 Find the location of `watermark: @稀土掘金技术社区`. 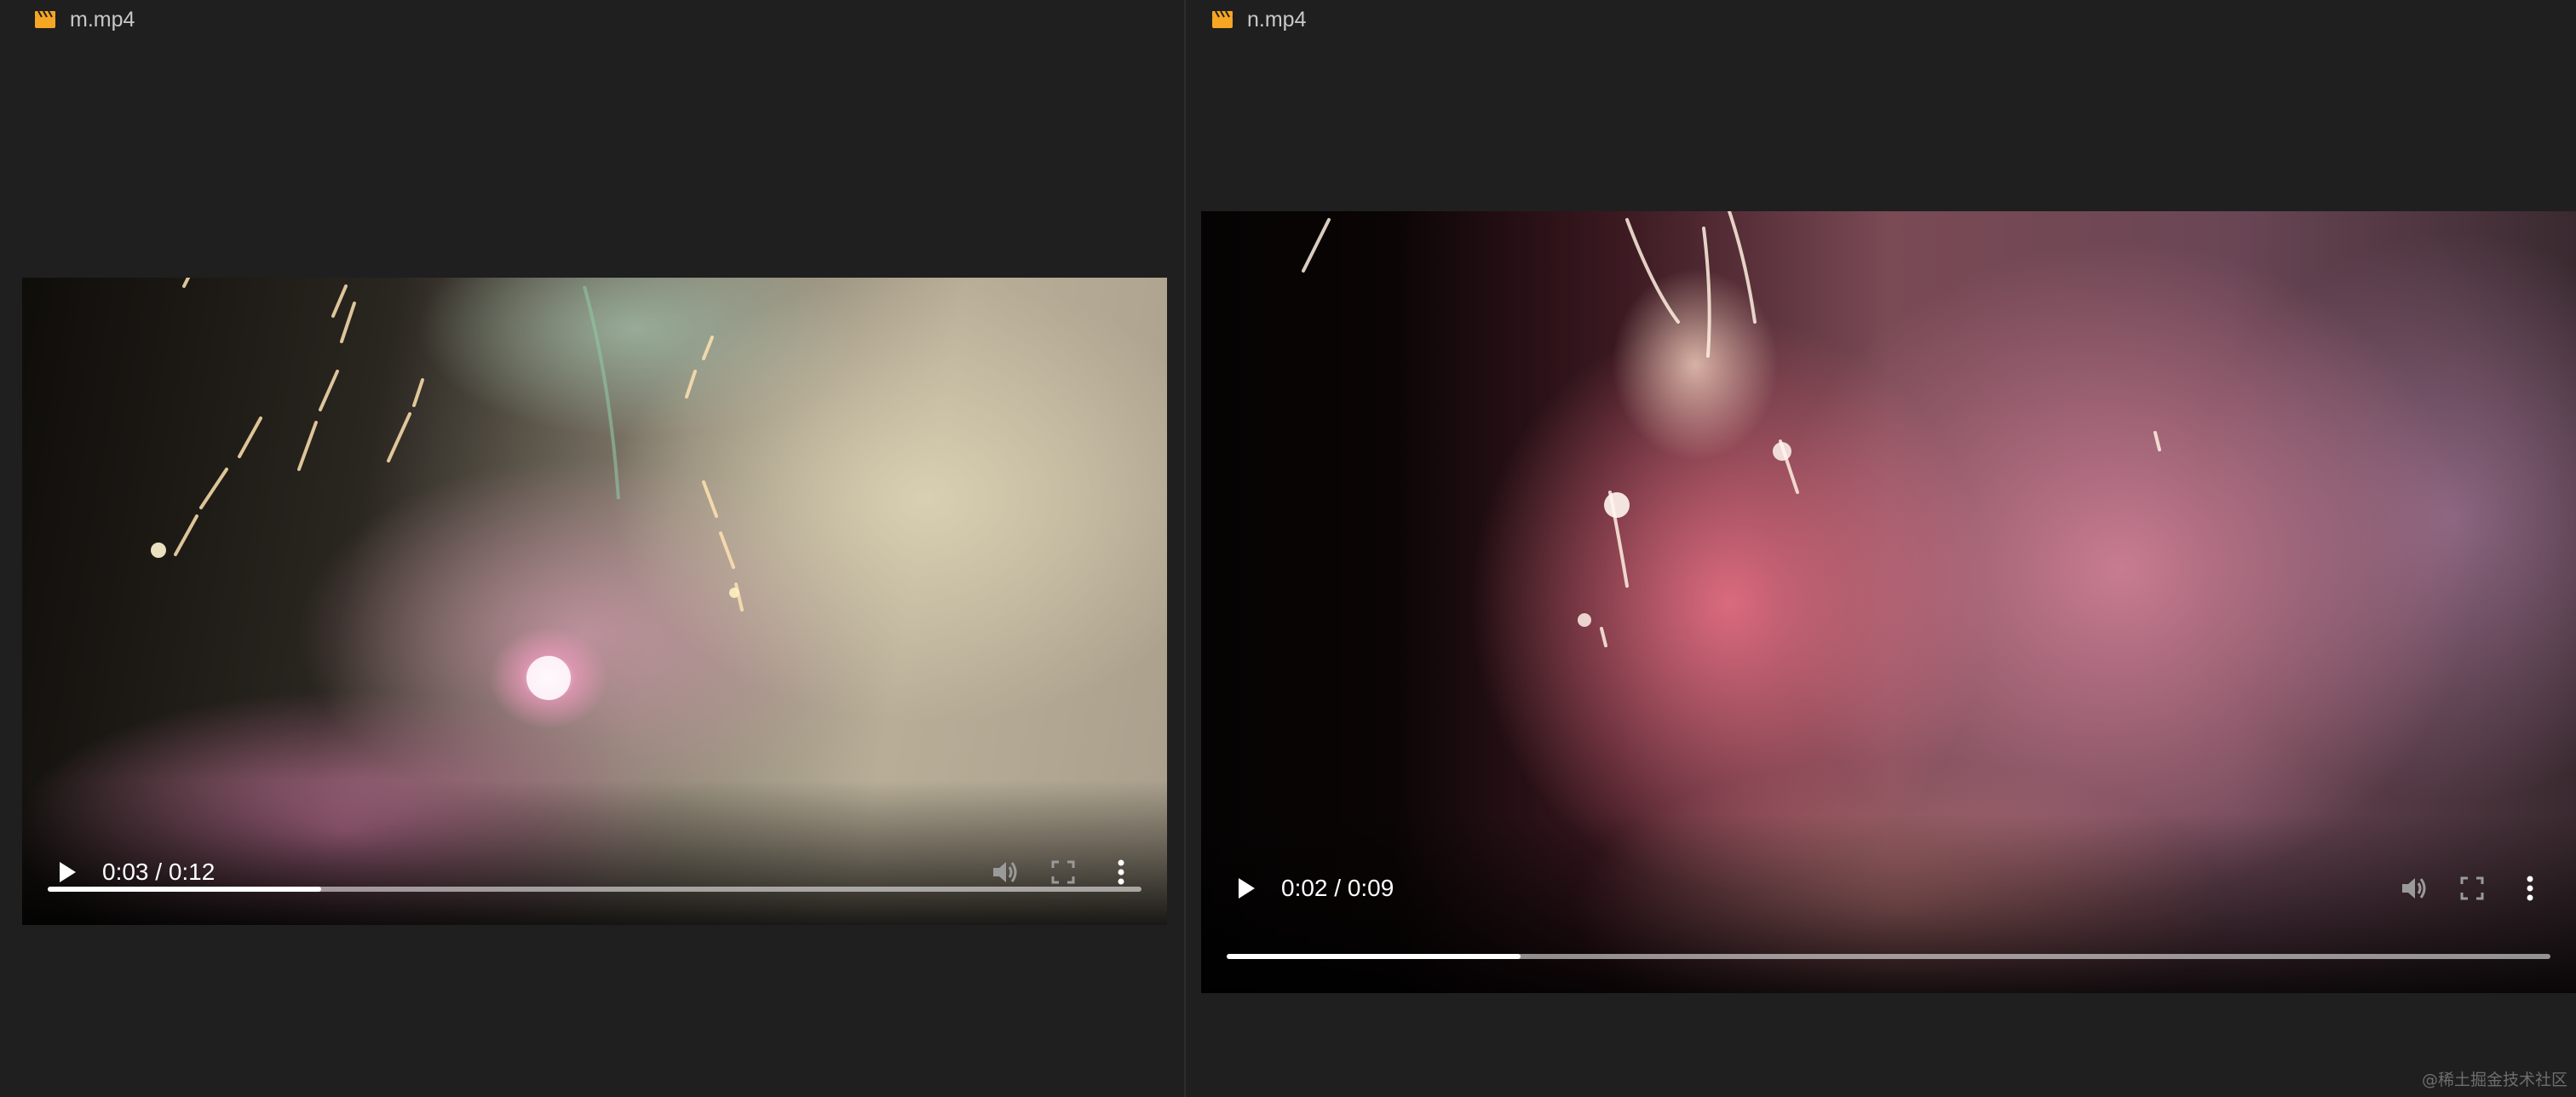

watermark: @稀土掘金技术社区 is located at coordinates (2494, 1080).